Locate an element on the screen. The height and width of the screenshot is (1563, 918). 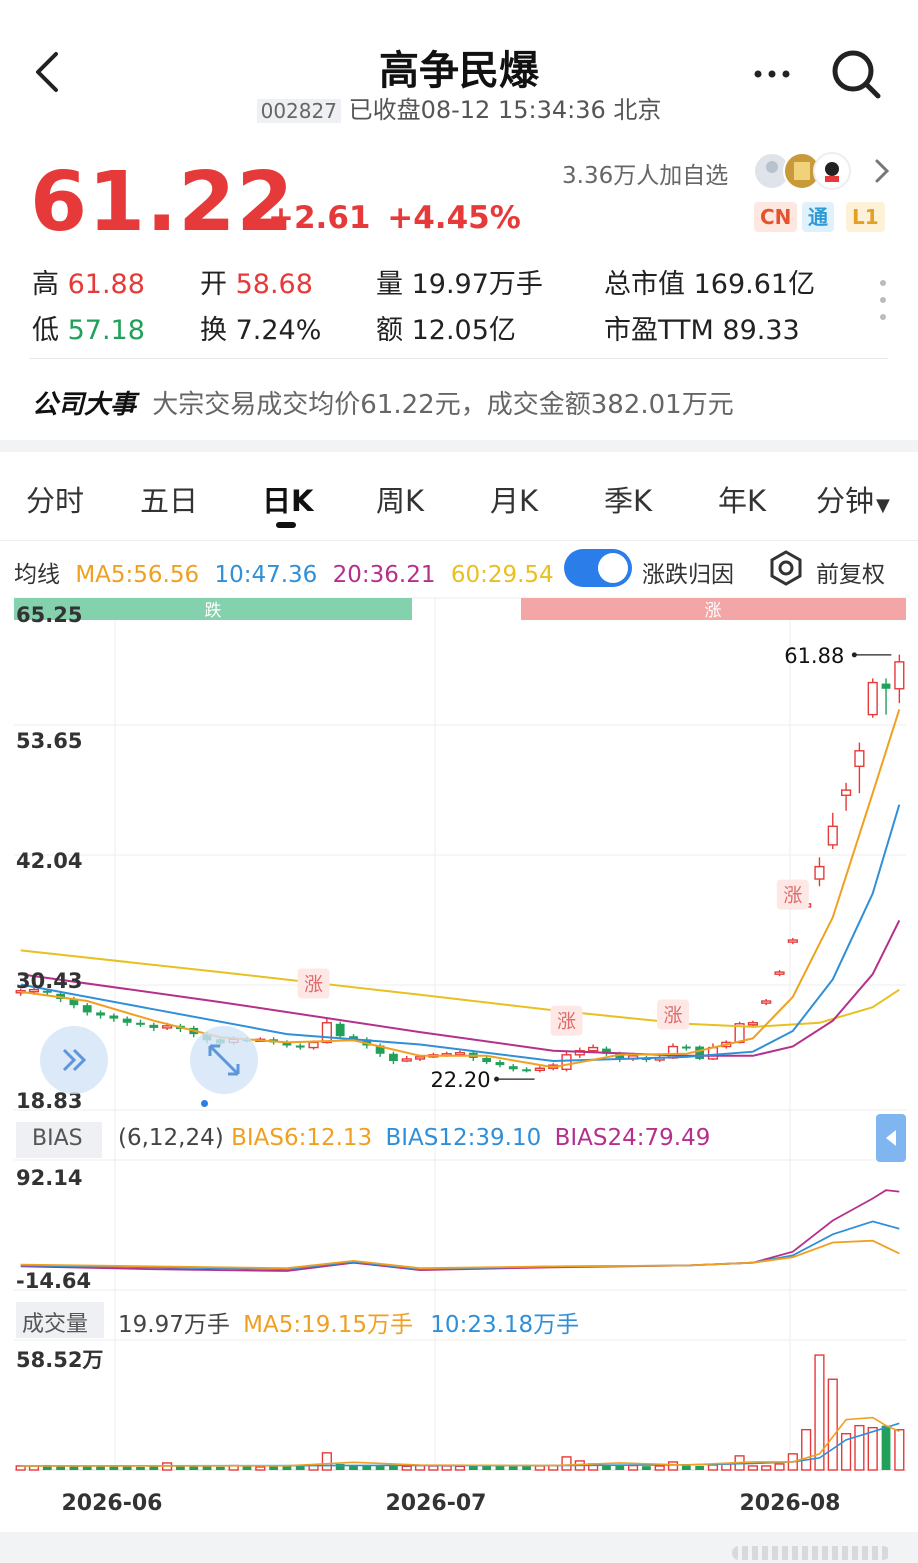
down-region-label: 跌 is located at coordinates (213, 611).